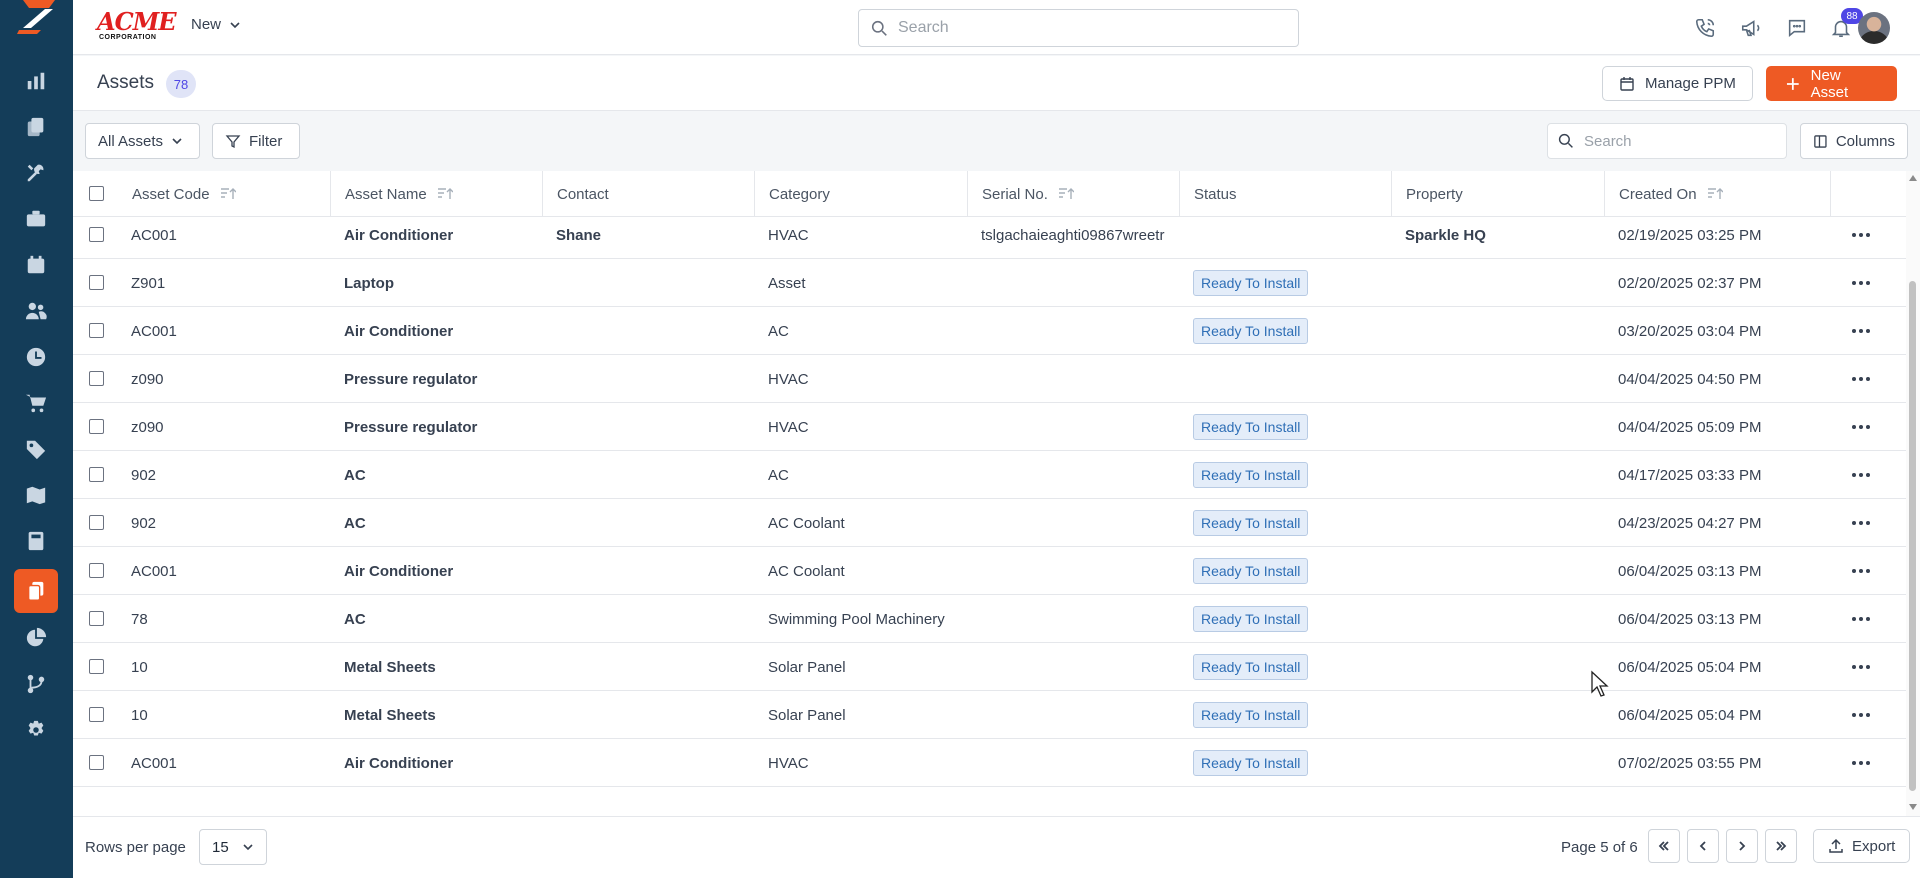 This screenshot has width=1920, height=878. I want to click on asset-count-badge: 78, so click(181, 84).